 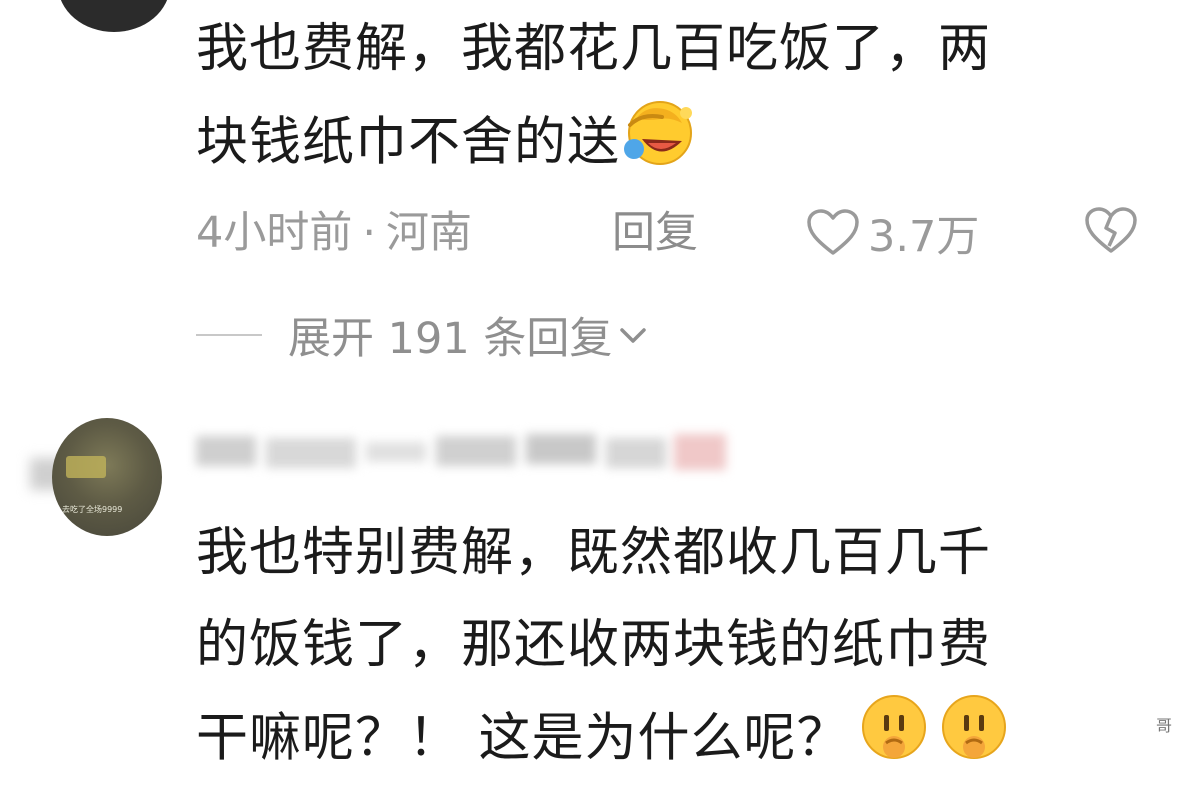 I want to click on avatar: 去吃了全场9999, so click(x=107, y=477).